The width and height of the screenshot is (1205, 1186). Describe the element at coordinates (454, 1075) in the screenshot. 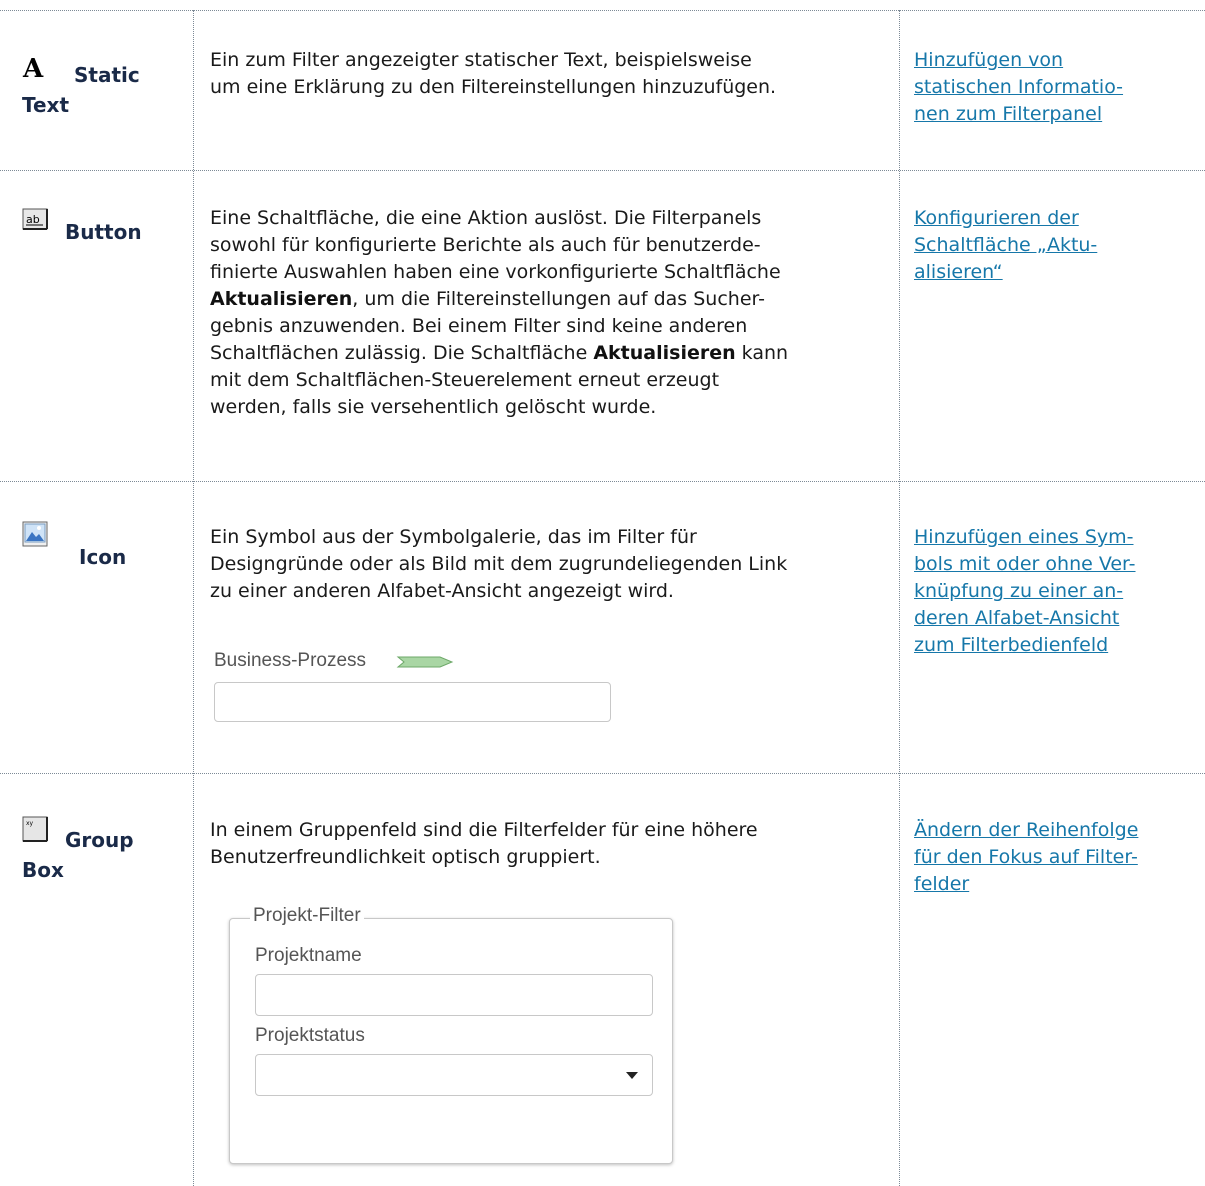

I see `projektstatus-select` at that location.